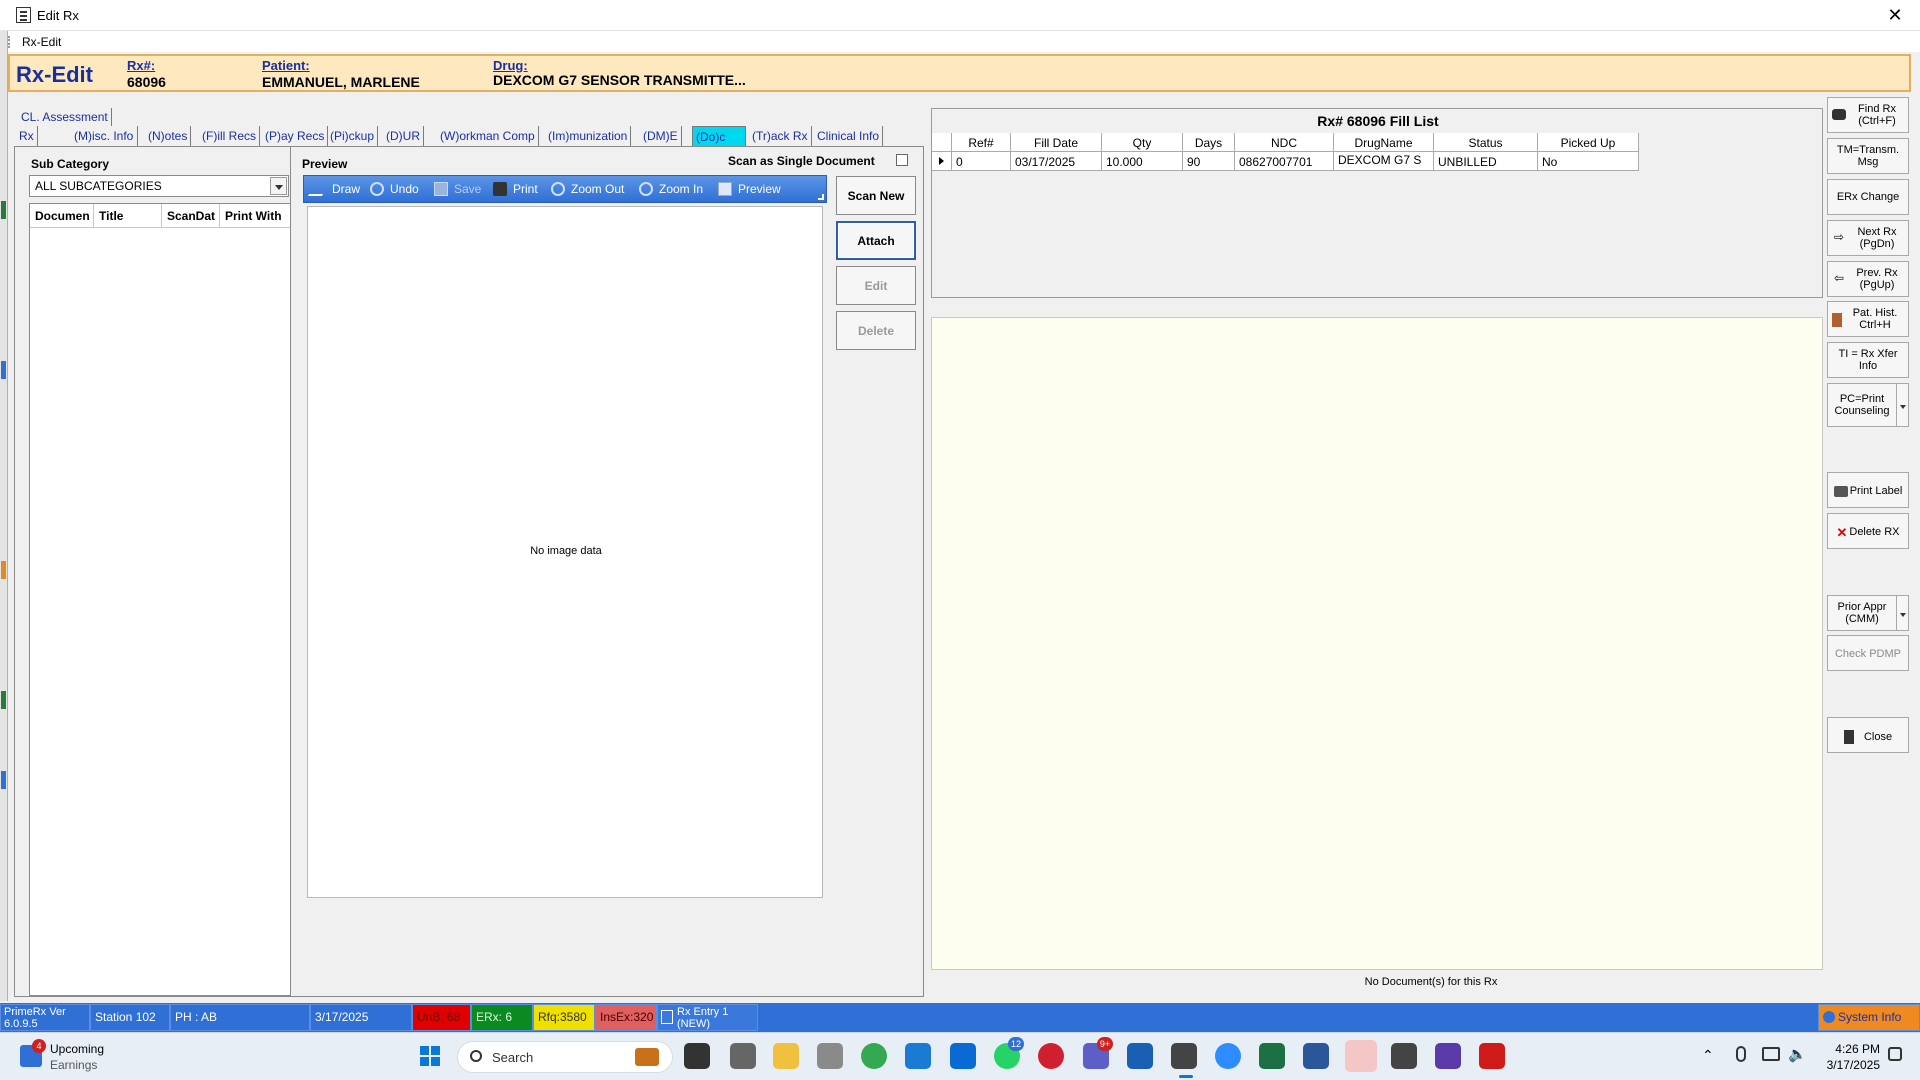  Describe the element at coordinates (1848, 1065) in the screenshot. I see `clock-date: 3/17/2025` at that location.